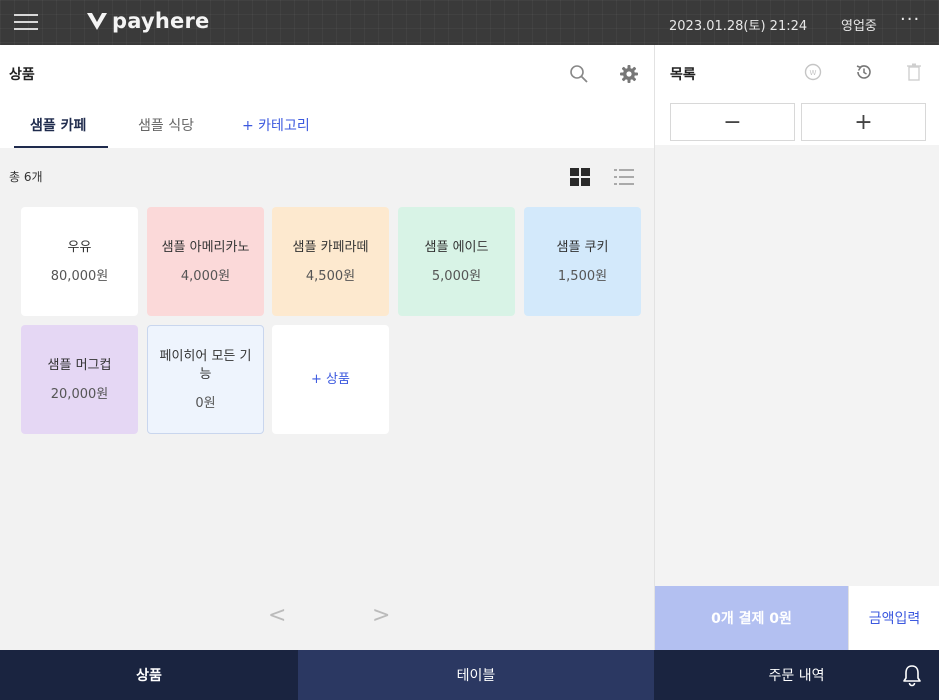  I want to click on pay-button: 0개 결제 0원, so click(751, 618).